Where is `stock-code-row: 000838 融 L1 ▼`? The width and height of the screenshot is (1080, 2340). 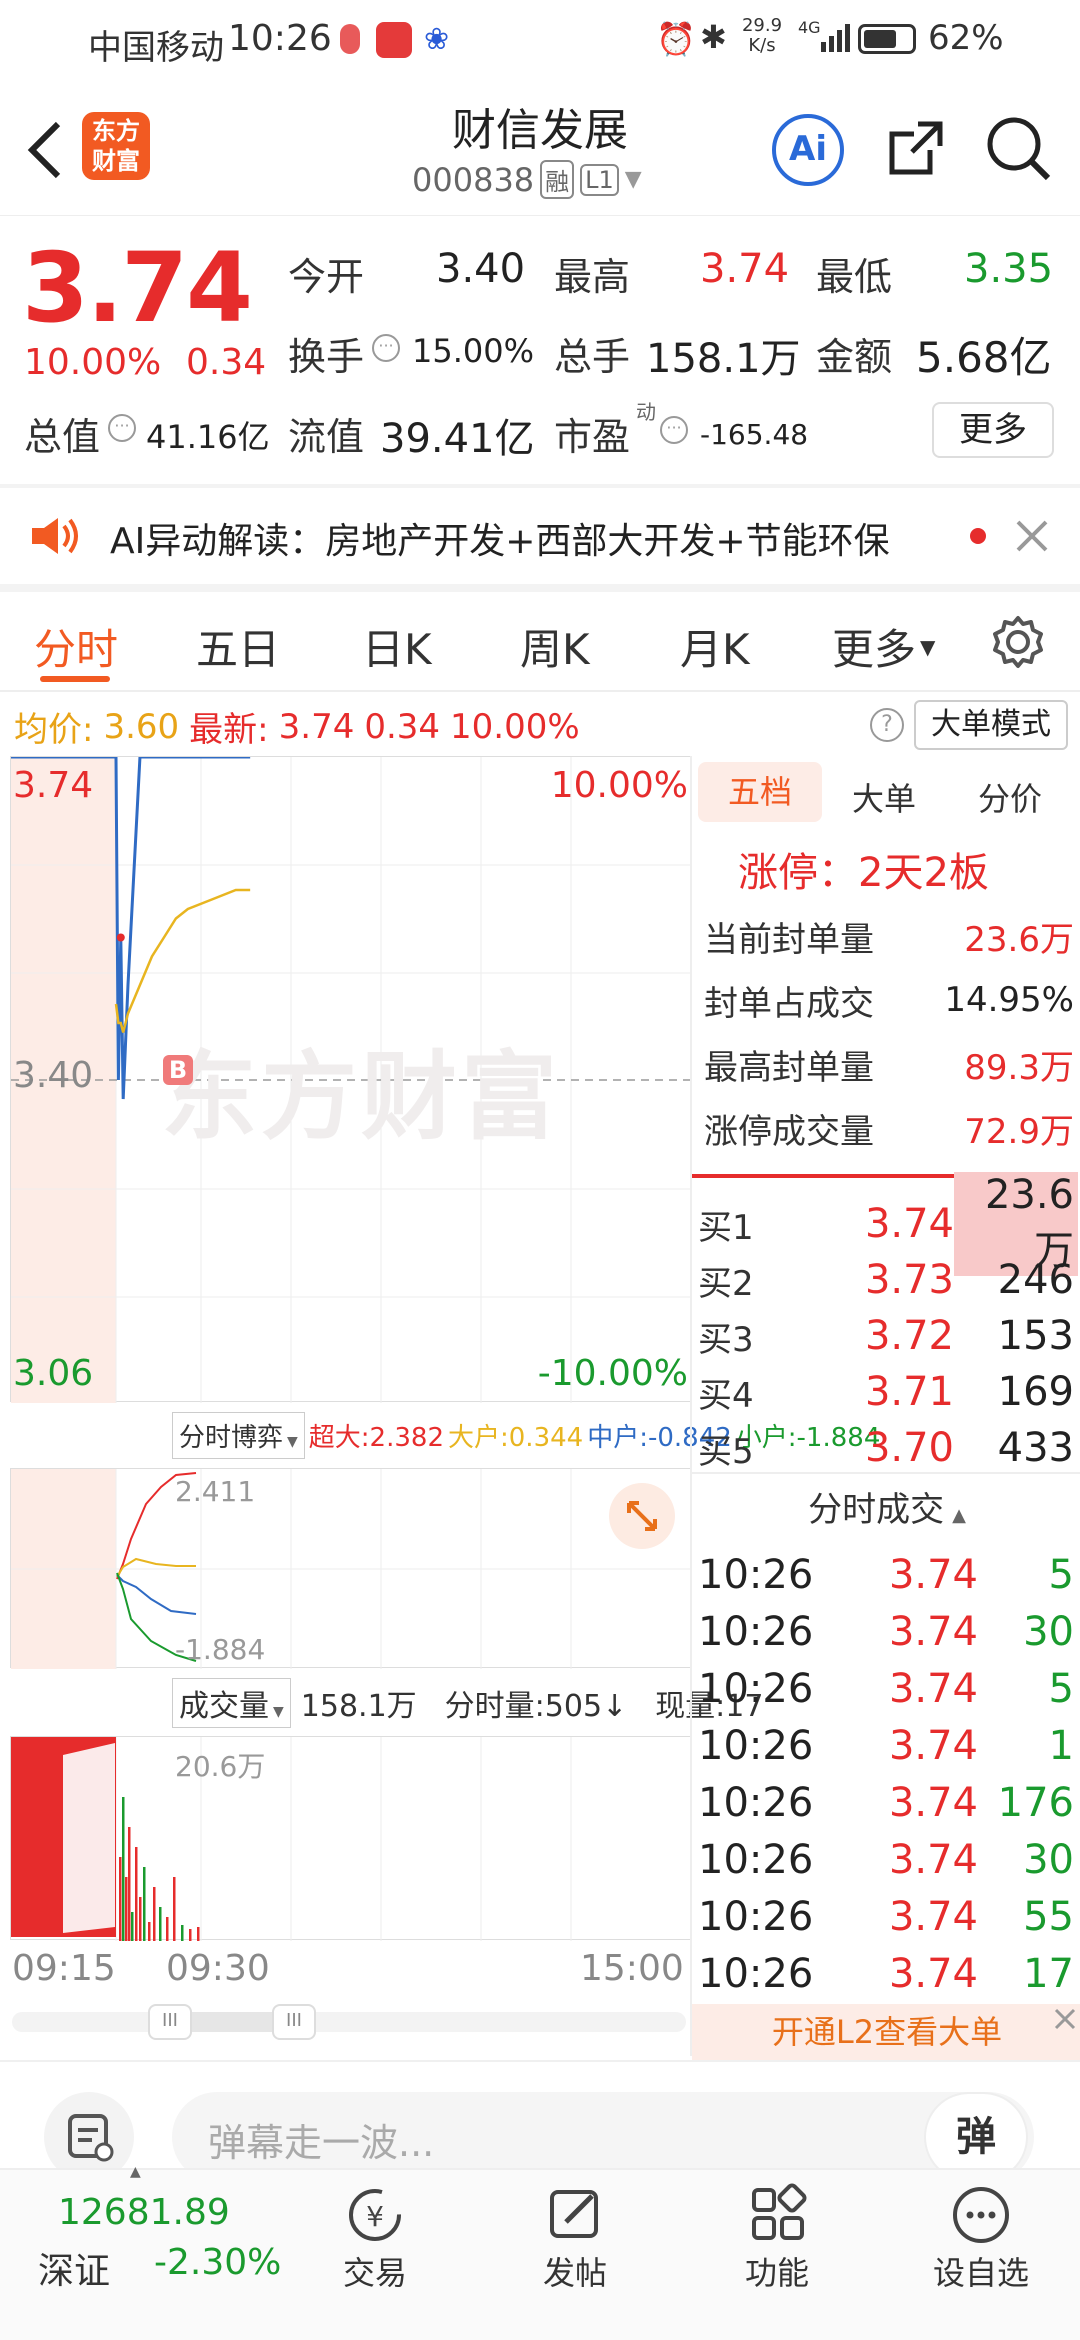
stock-code-row: 000838 融 L1 ▼ is located at coordinates (527, 179).